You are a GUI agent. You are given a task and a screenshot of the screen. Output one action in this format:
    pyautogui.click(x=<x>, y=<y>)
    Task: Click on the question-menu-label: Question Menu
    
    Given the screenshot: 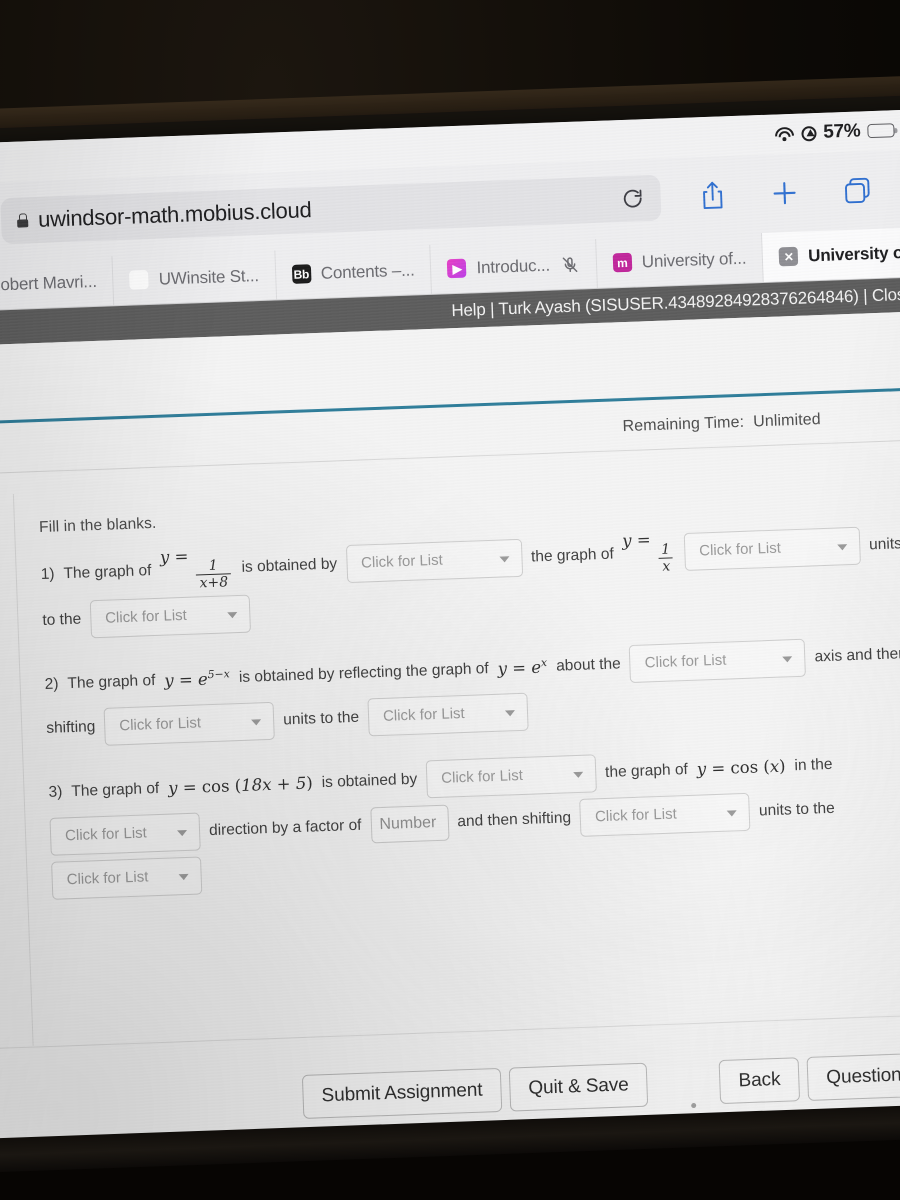 What is the action you would take?
    pyautogui.click(x=862, y=1076)
    